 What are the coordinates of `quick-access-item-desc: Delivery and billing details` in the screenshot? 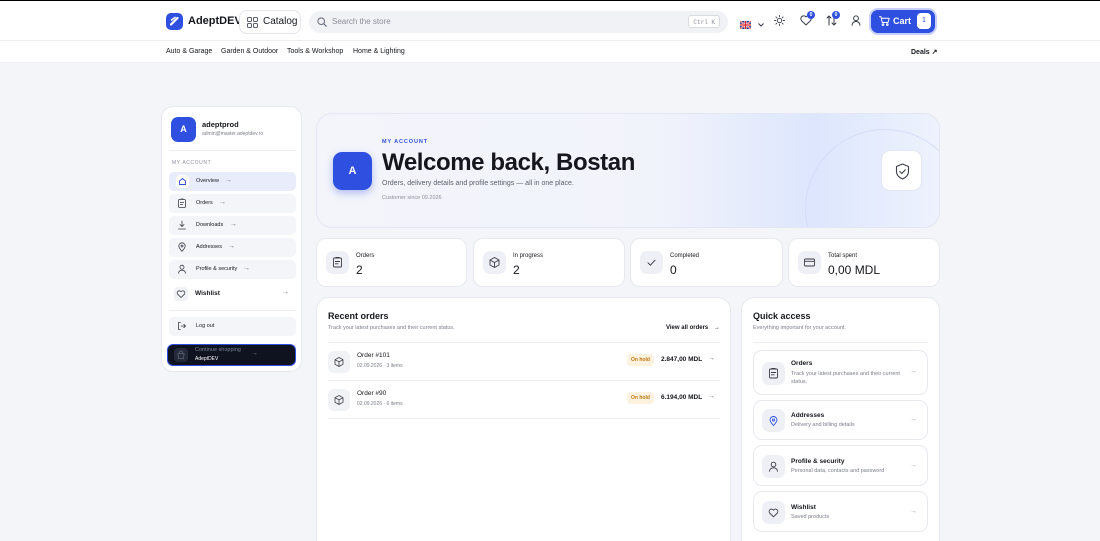 It's located at (823, 425).